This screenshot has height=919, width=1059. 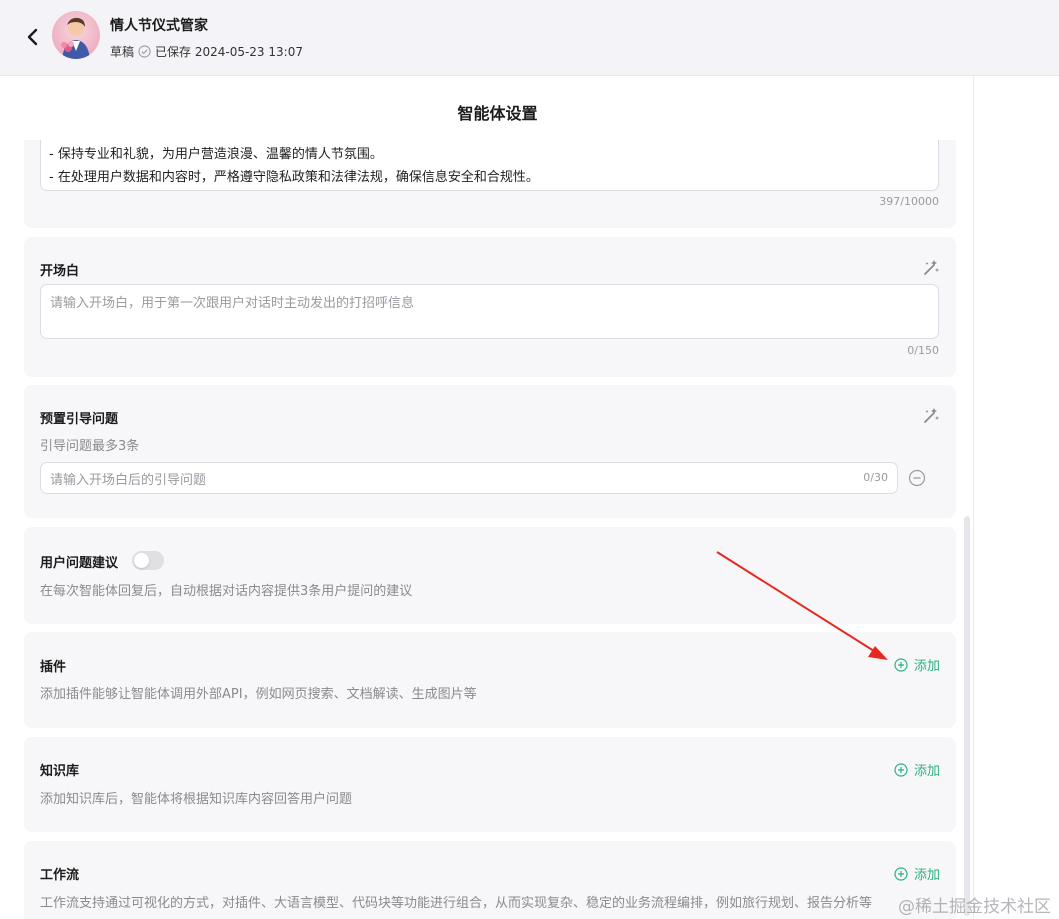 What do you see at coordinates (529, 38) in the screenshot?
I see `top-bar: 情人节仪式管家 草稿 已保存 2024-05-23 13:07` at bounding box center [529, 38].